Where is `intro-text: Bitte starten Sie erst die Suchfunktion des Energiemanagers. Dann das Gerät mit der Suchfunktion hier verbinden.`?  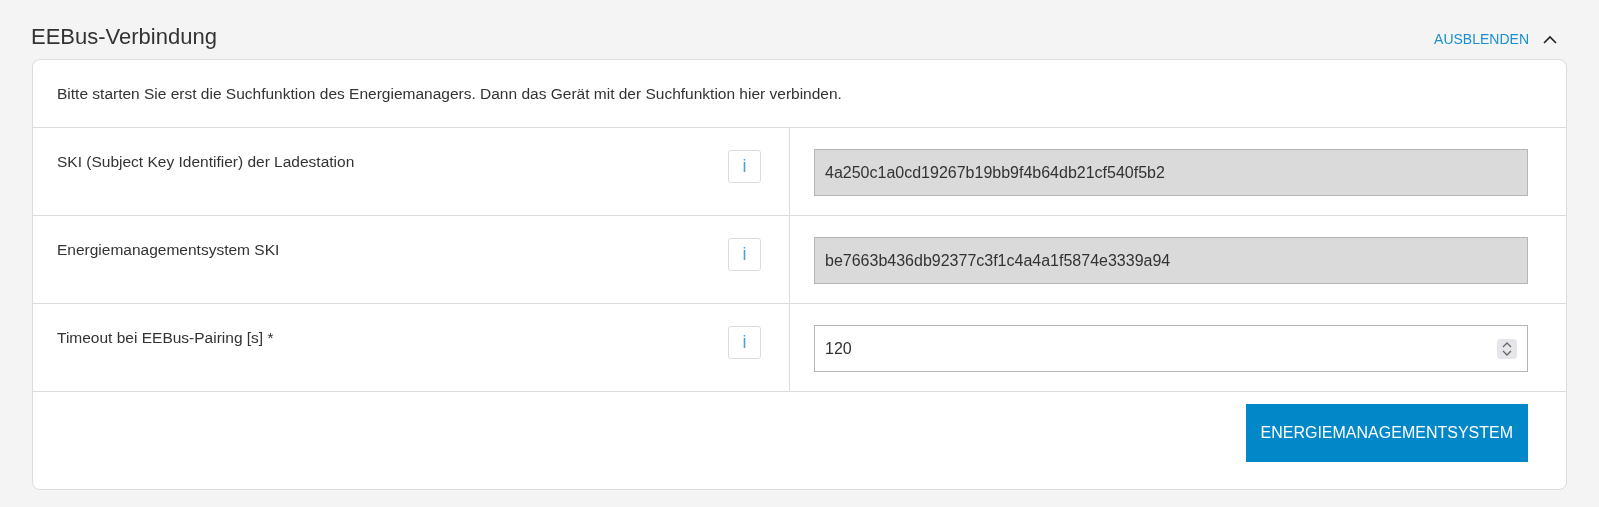
intro-text: Bitte starten Sie erst die Suchfunktion des Energiemanagers. Dann das Gerät mit der Suchfunktion hier verbinden. is located at coordinates (449, 93).